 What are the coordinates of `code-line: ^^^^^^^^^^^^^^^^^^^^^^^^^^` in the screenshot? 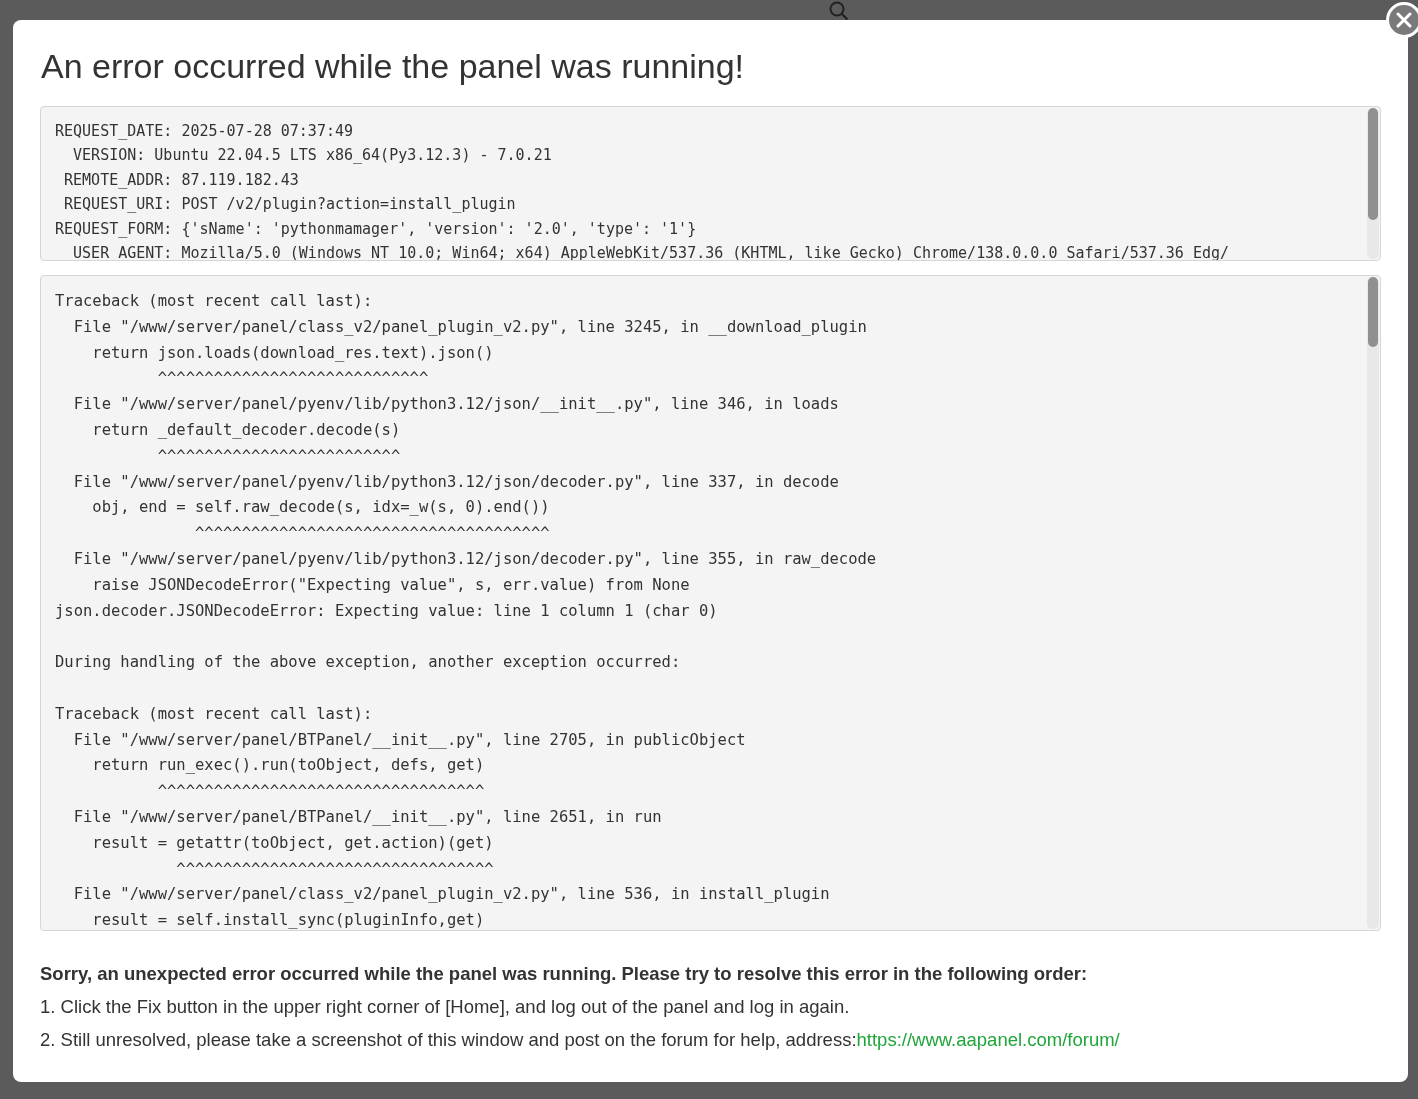 It's located at (279, 456).